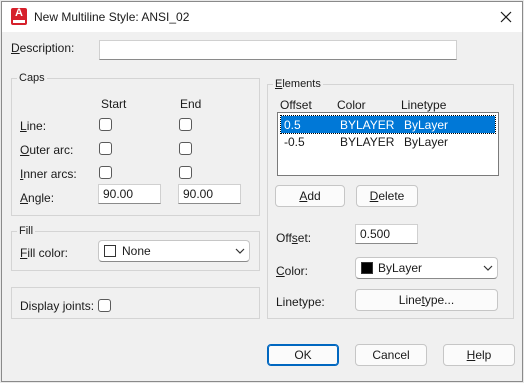  What do you see at coordinates (105, 172) in the screenshot?
I see `inner-arcs-start-checkbox` at bounding box center [105, 172].